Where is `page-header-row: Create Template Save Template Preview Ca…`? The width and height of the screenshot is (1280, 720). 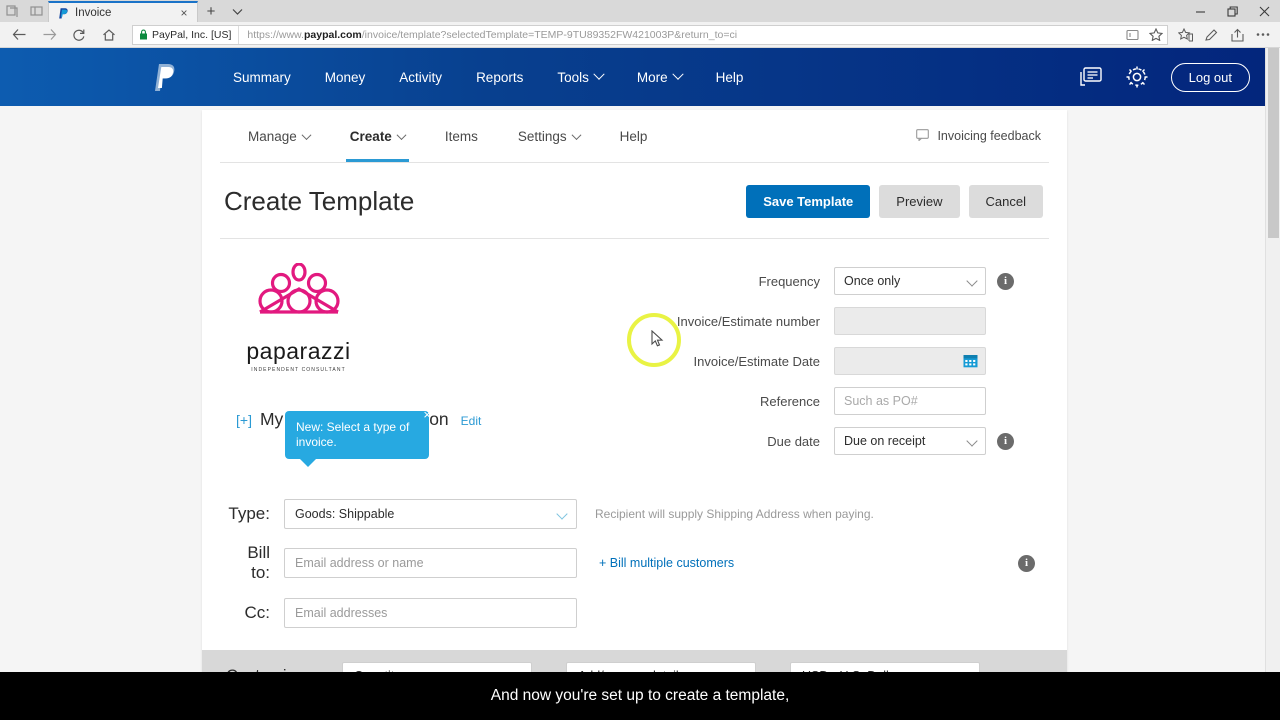 page-header-row: Create Template Save Template Preview Ca… is located at coordinates (634, 200).